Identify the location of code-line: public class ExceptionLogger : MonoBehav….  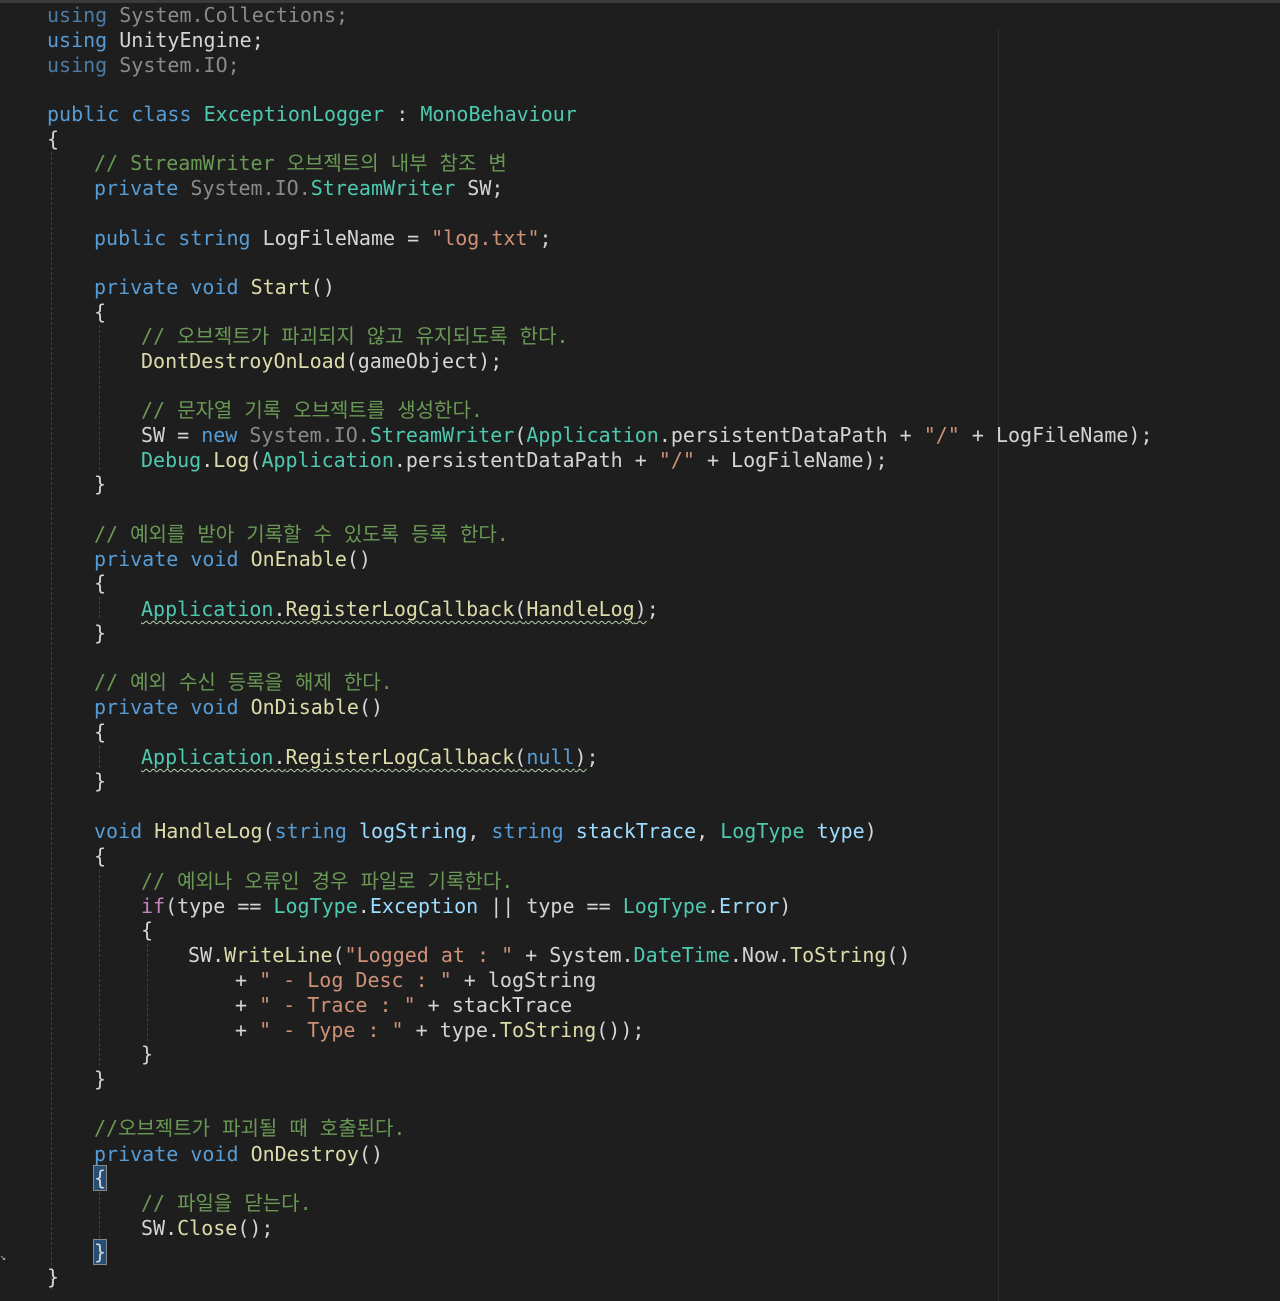
(312, 114).